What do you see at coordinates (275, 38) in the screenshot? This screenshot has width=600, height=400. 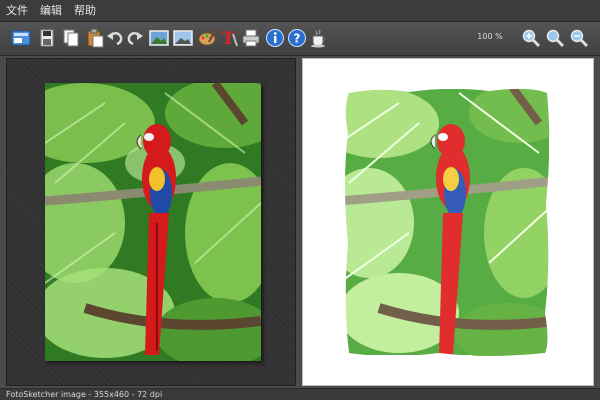 I see `info-icon` at bounding box center [275, 38].